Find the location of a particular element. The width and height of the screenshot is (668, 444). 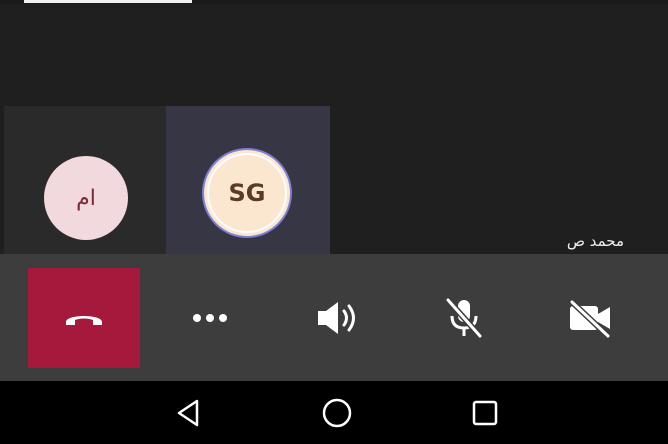

progress-segment is located at coordinates (108, 1).